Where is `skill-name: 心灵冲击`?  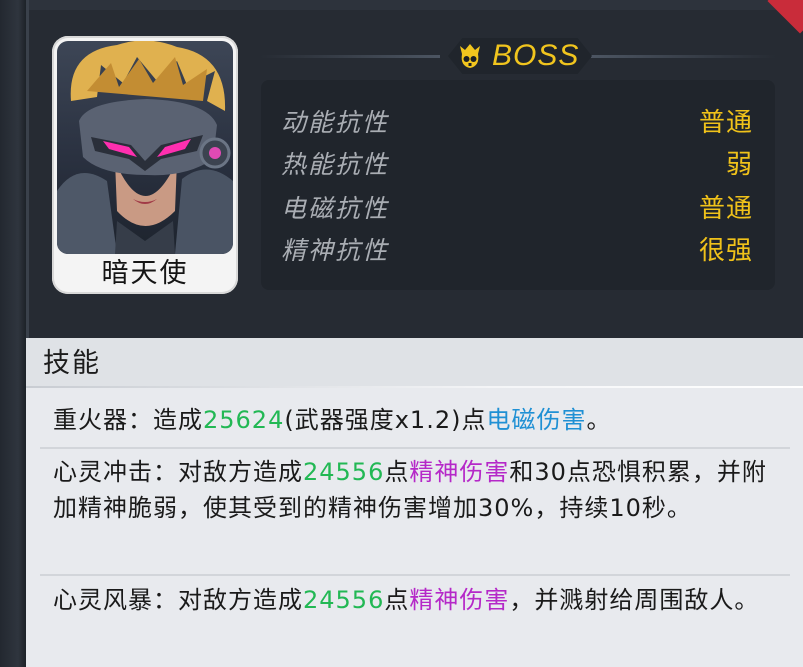
skill-name: 心灵冲击 is located at coordinates (103, 472).